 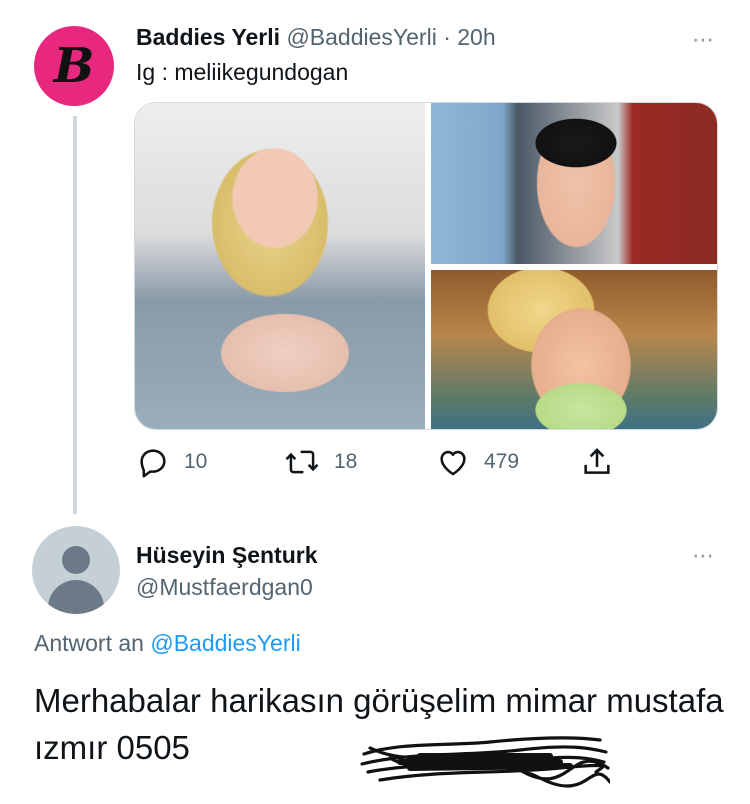 I want to click on thread-connector-line, so click(x=75, y=315).